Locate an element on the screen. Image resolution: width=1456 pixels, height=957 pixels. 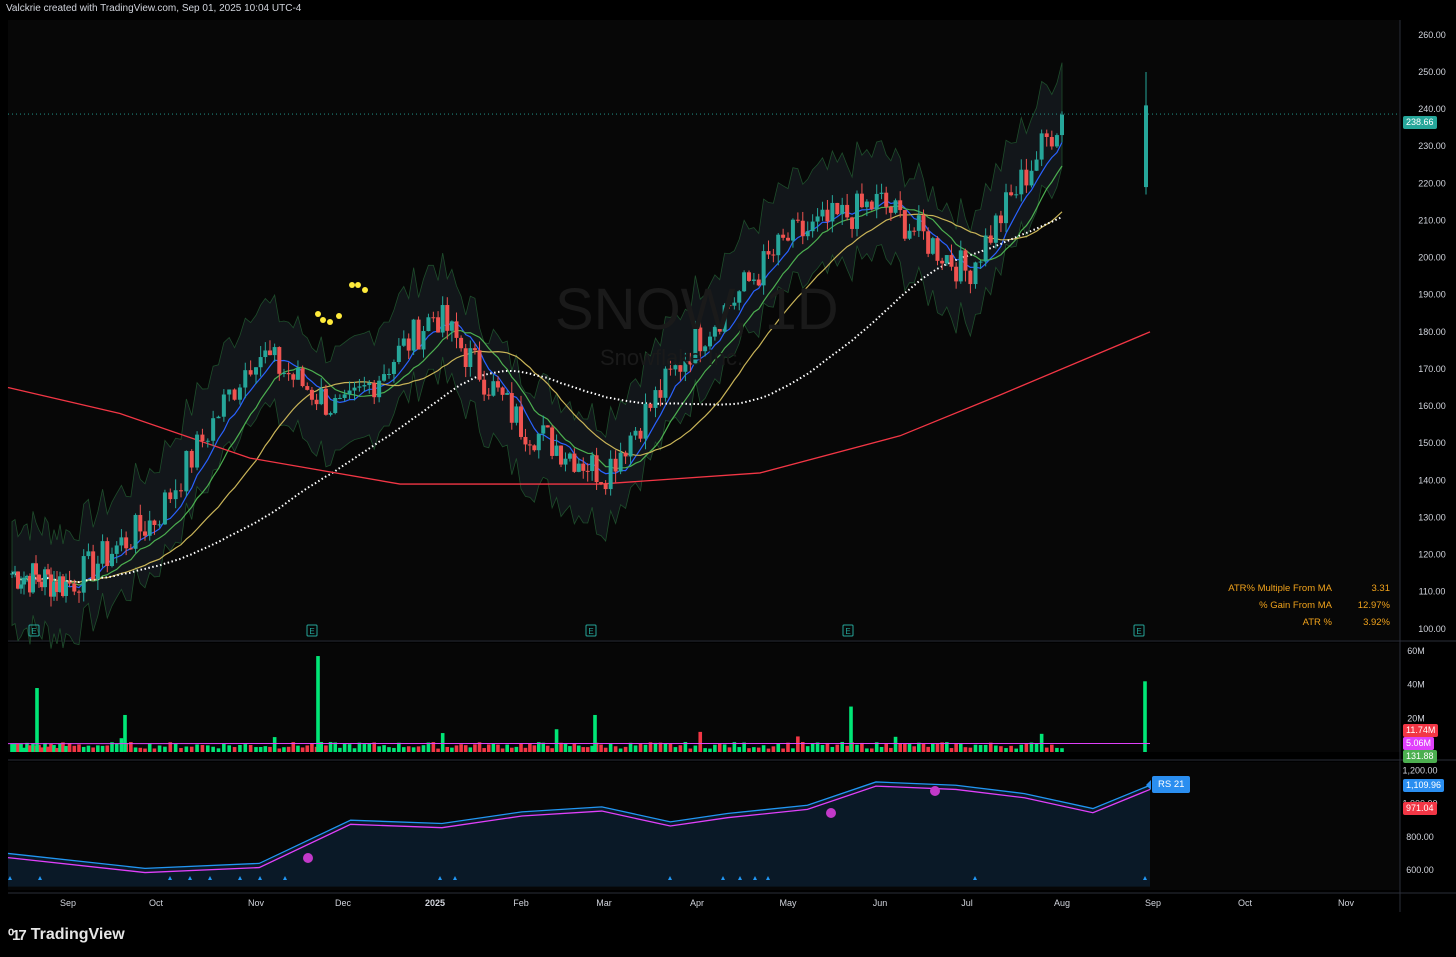
price-tick-label: 100.00 is located at coordinates (1432, 629).